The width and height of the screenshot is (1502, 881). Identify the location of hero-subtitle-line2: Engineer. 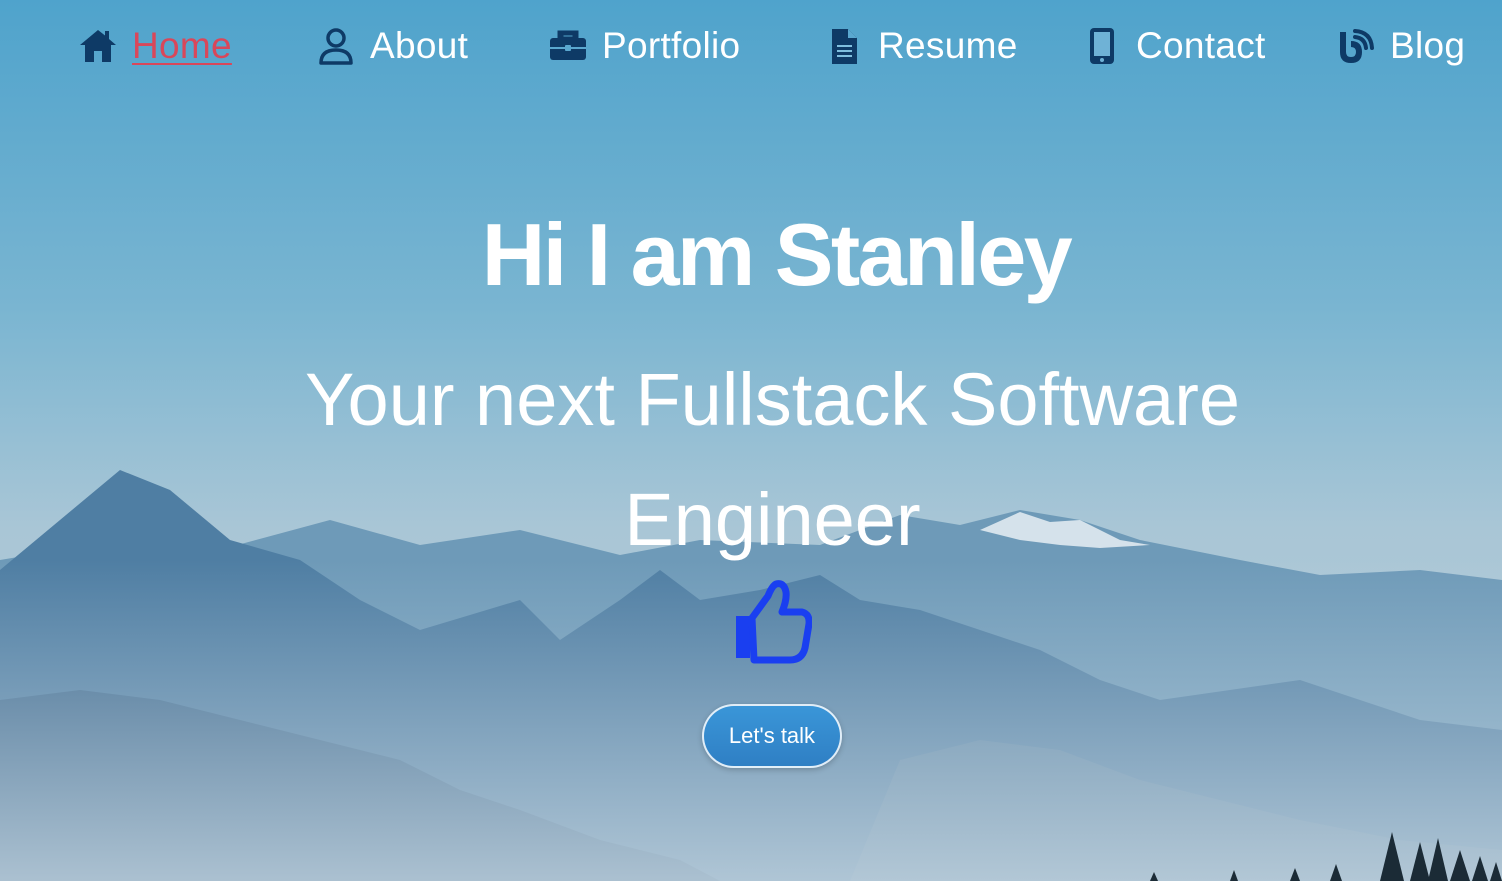
(772, 519).